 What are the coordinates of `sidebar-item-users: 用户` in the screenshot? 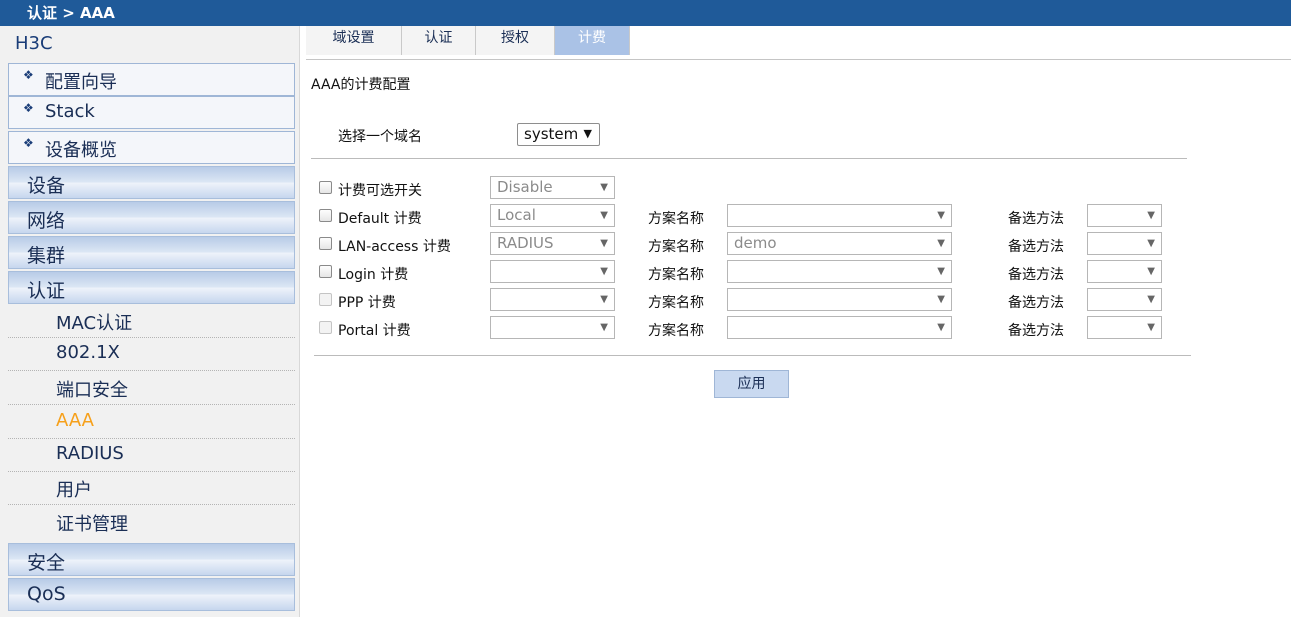 It's located at (151, 488).